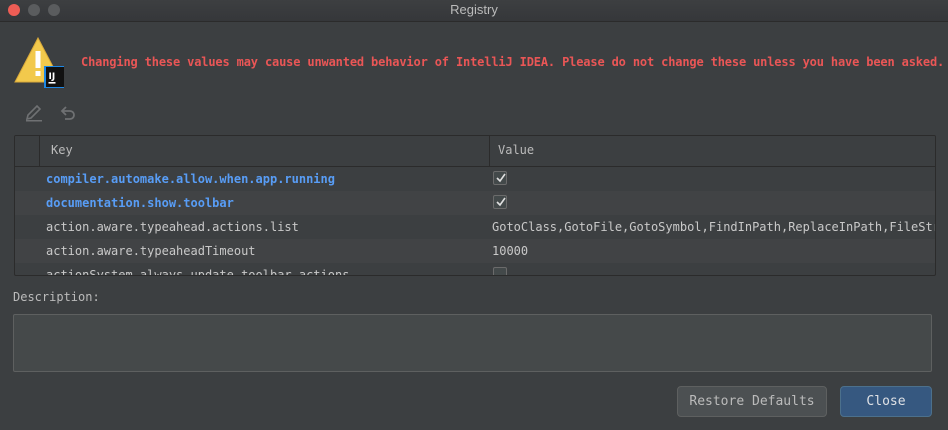 This screenshot has width=948, height=430. Describe the element at coordinates (34, 113) in the screenshot. I see `pencil-icon` at that location.